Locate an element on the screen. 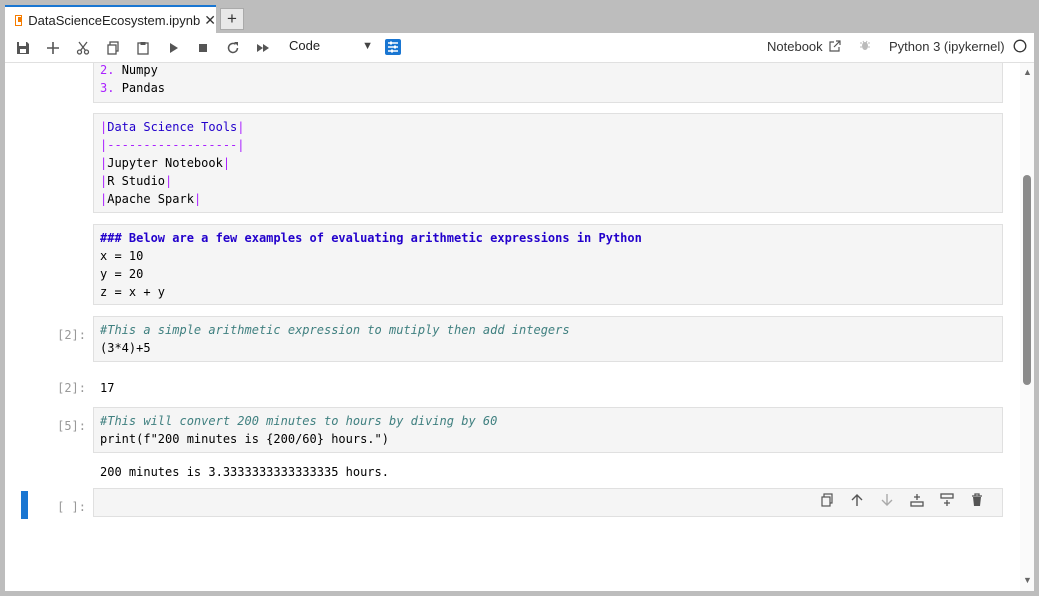 The image size is (1039, 596). delete-cell-icon is located at coordinates (977, 500).